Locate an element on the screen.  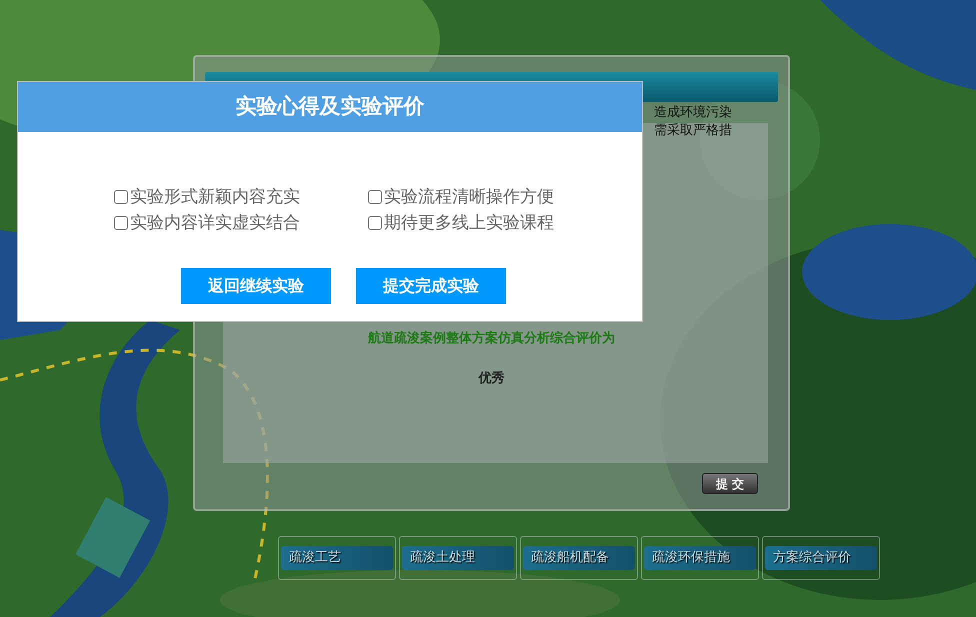
nav-tab: 方案综合评价 is located at coordinates (821, 558).